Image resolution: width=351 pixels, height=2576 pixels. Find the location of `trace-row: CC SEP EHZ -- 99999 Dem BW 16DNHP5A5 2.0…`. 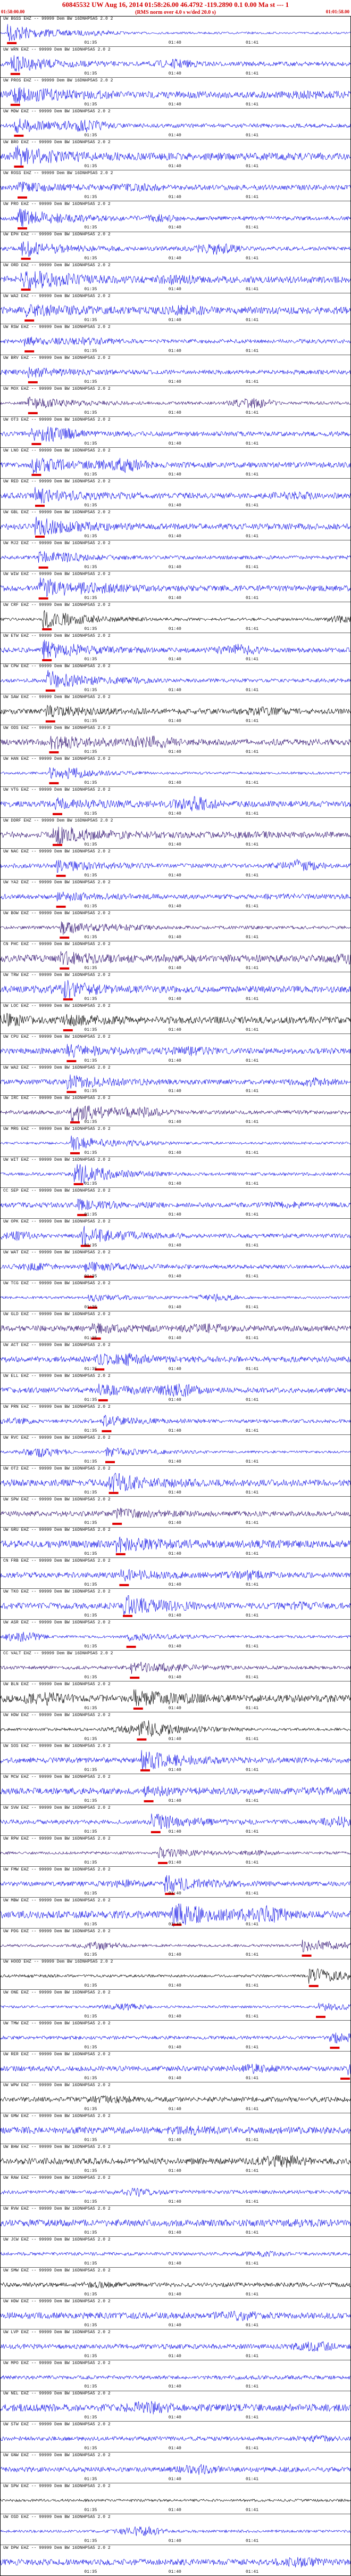

trace-row: CC SEP EHZ -- 99999 Dem BW 16DNHP5A5 2.0… is located at coordinates (175, 1203).